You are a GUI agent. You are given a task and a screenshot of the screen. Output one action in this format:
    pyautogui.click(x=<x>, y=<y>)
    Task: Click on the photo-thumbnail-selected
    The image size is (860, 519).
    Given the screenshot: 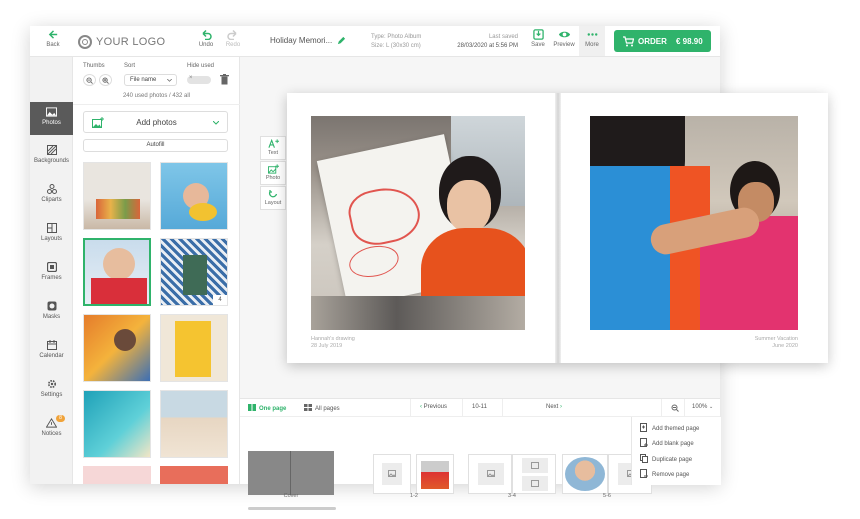 What is the action you would take?
    pyautogui.click(x=117, y=272)
    